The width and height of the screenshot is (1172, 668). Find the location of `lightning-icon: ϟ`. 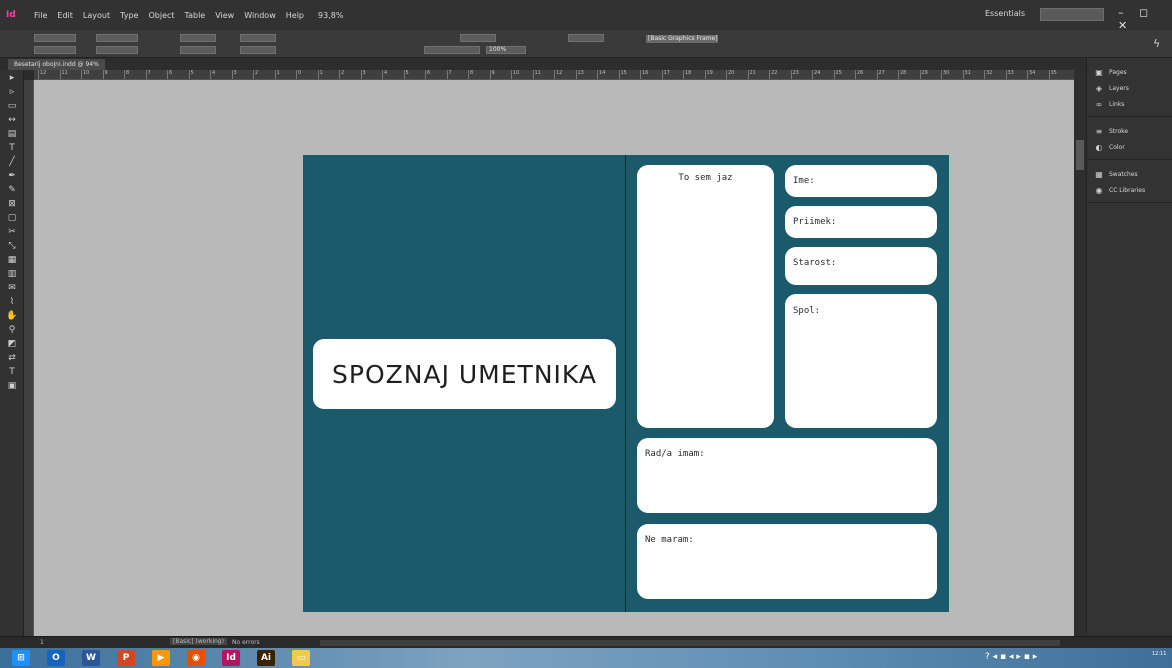

lightning-icon: ϟ is located at coordinates (1156, 43).